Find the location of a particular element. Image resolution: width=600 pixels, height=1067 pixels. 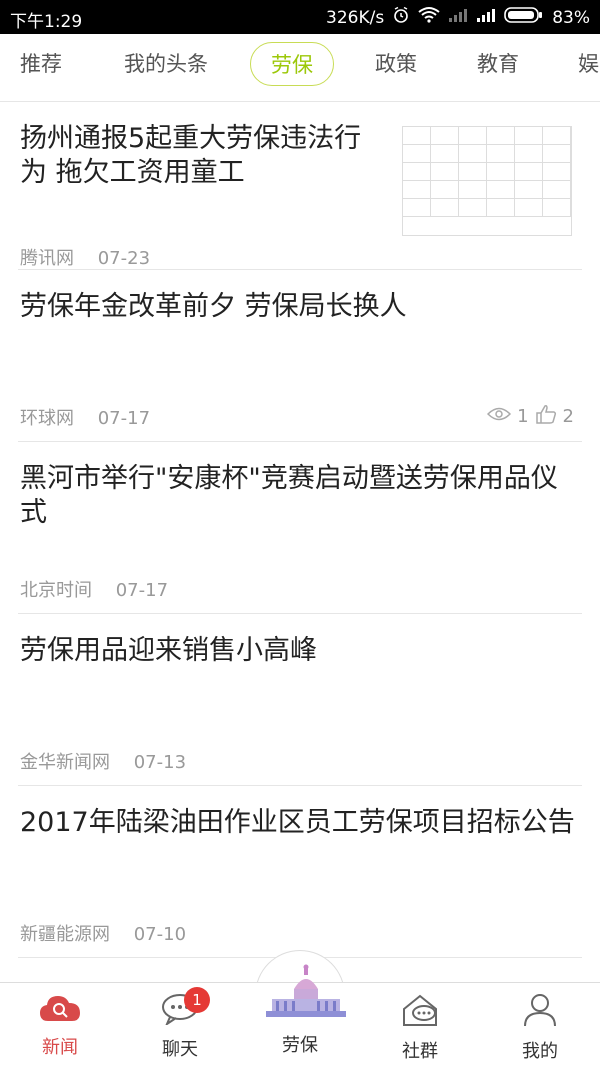

article-source: 新疆能源网 is located at coordinates (65, 934).